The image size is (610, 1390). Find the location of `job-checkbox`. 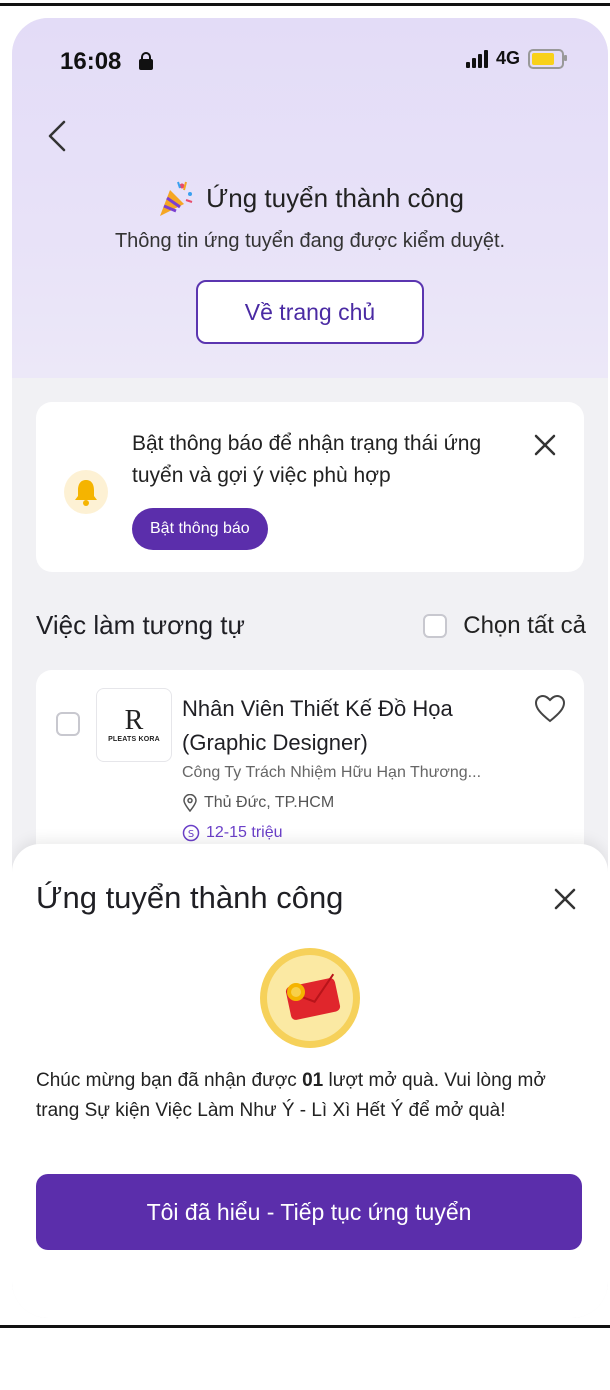

job-checkbox is located at coordinates (68, 724).